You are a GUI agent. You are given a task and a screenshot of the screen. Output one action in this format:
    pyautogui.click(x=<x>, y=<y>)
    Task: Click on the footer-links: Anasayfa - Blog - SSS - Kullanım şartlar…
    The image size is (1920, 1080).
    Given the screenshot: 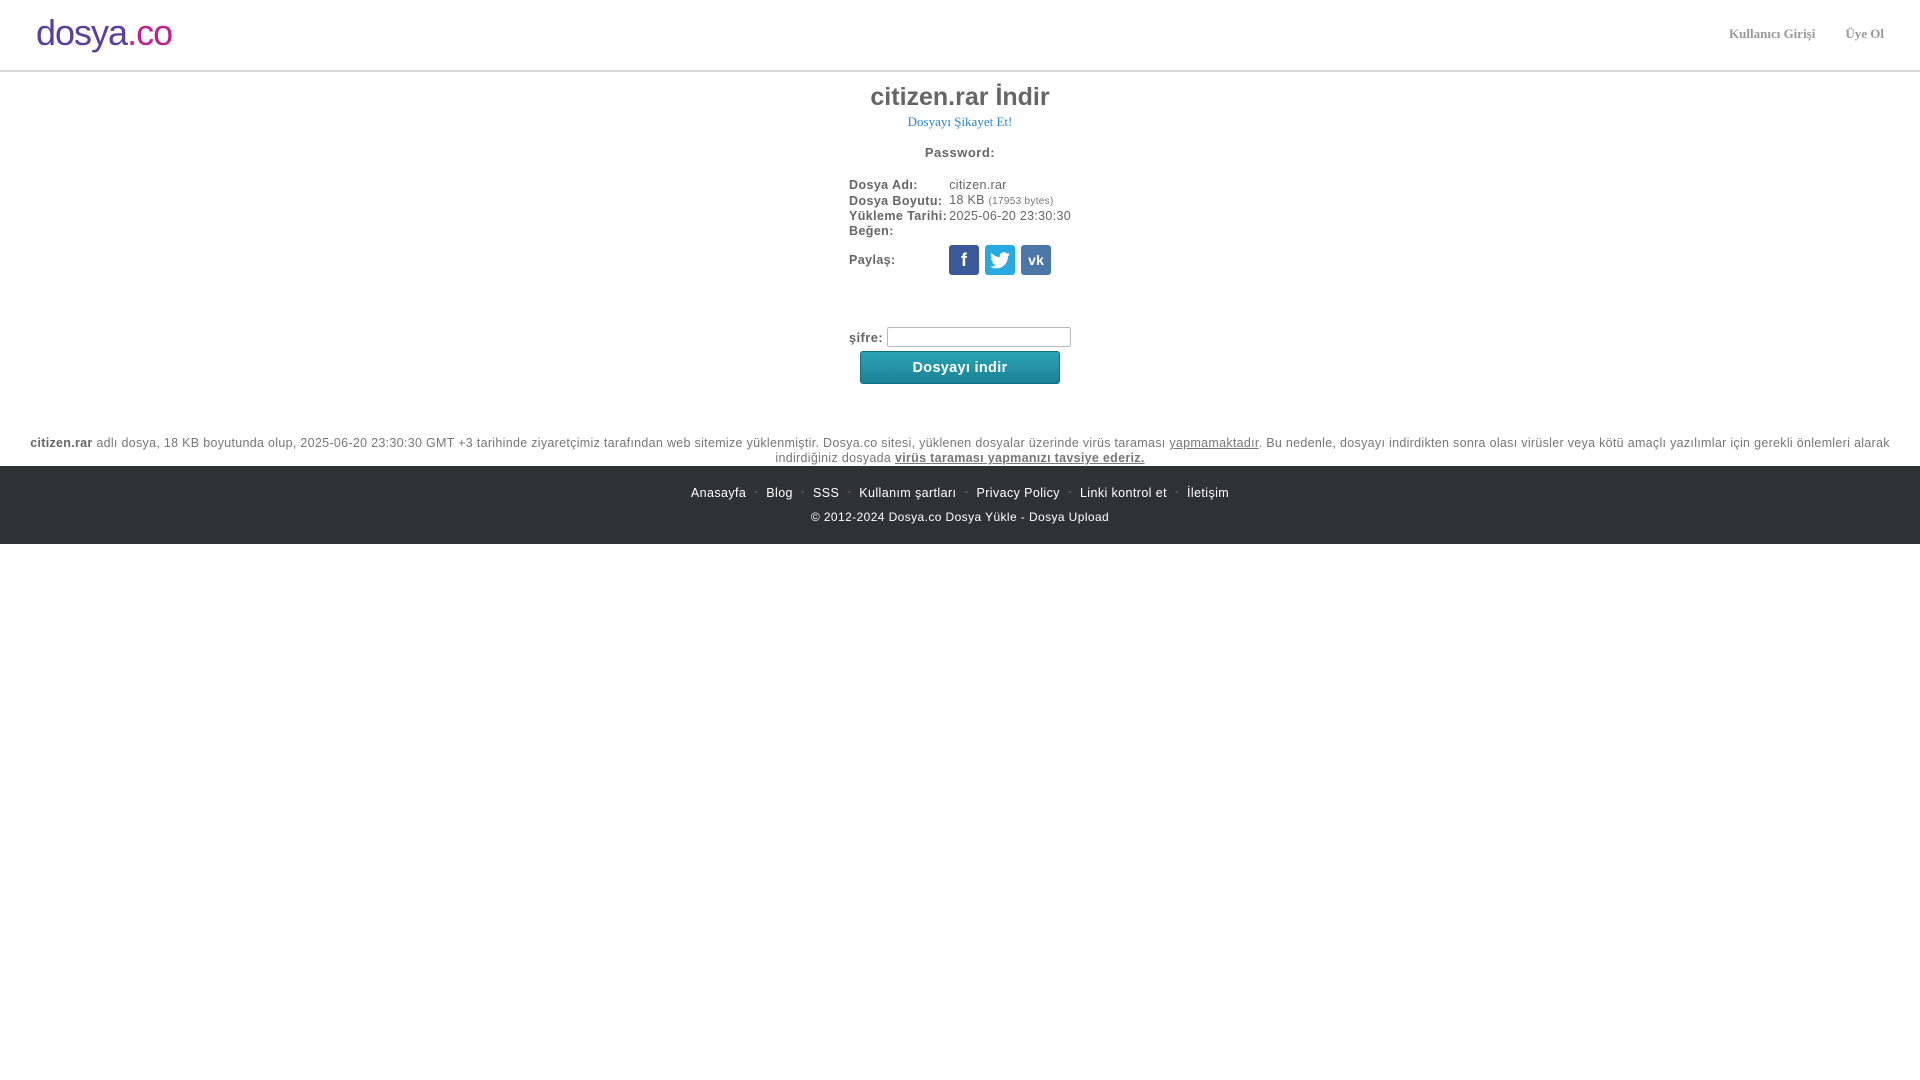 What is the action you would take?
    pyautogui.click(x=960, y=483)
    